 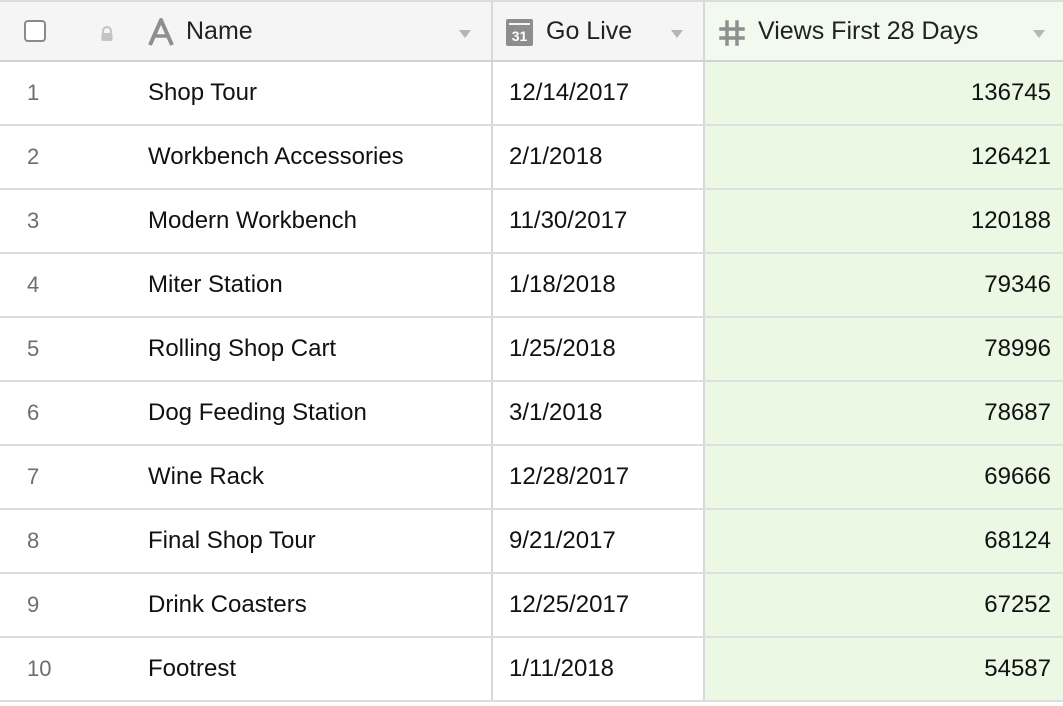 I want to click on cell-go-live: 9/21/2017, so click(x=599, y=541).